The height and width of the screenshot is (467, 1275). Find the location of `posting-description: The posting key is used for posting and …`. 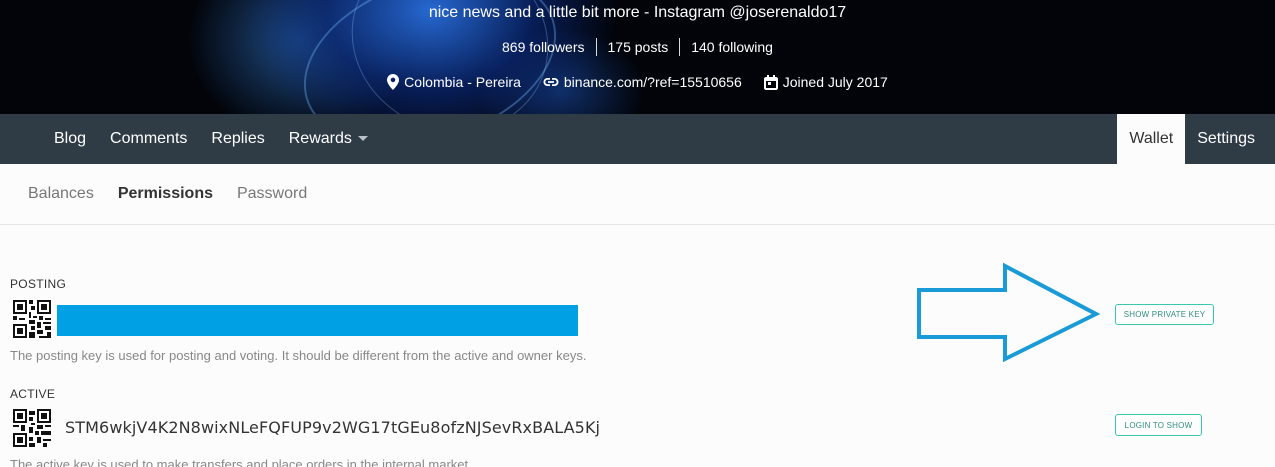

posting-description: The posting key is used for posting and … is located at coordinates (298, 355).